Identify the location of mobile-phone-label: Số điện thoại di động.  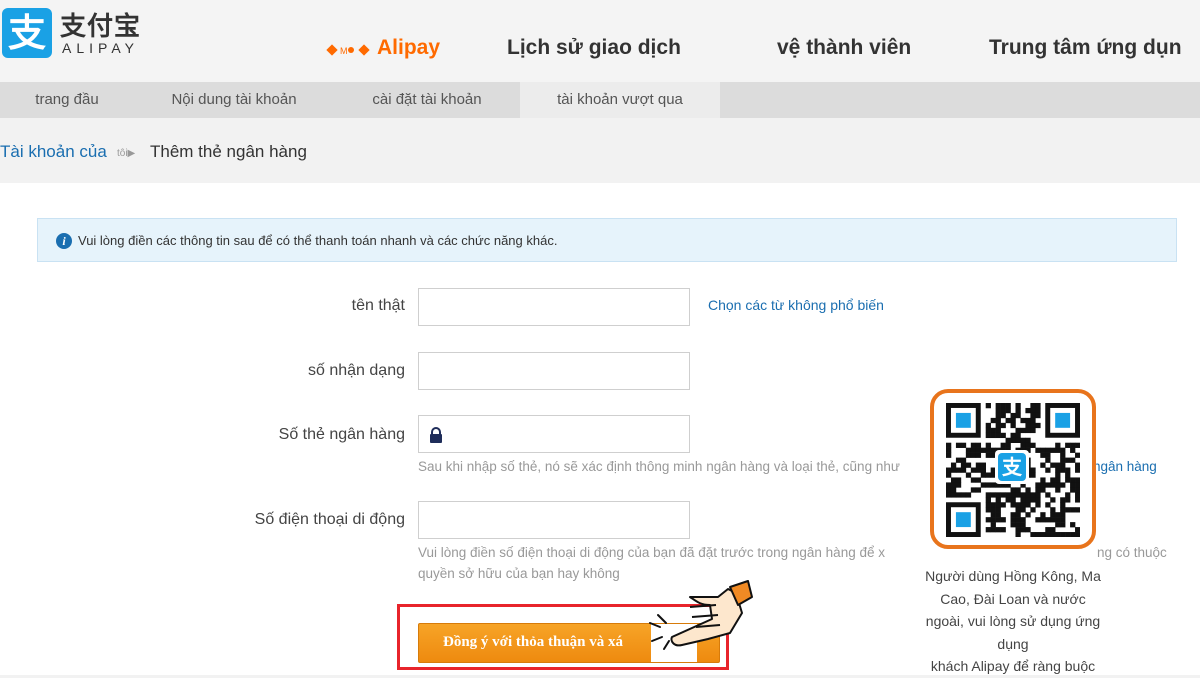
(329, 519).